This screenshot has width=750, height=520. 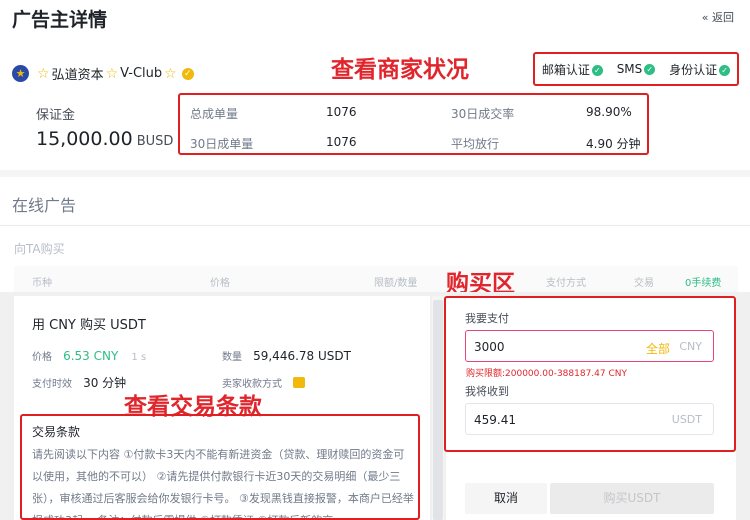 What do you see at coordinates (44, 205) in the screenshot?
I see `section-title: 在线广告` at bounding box center [44, 205].